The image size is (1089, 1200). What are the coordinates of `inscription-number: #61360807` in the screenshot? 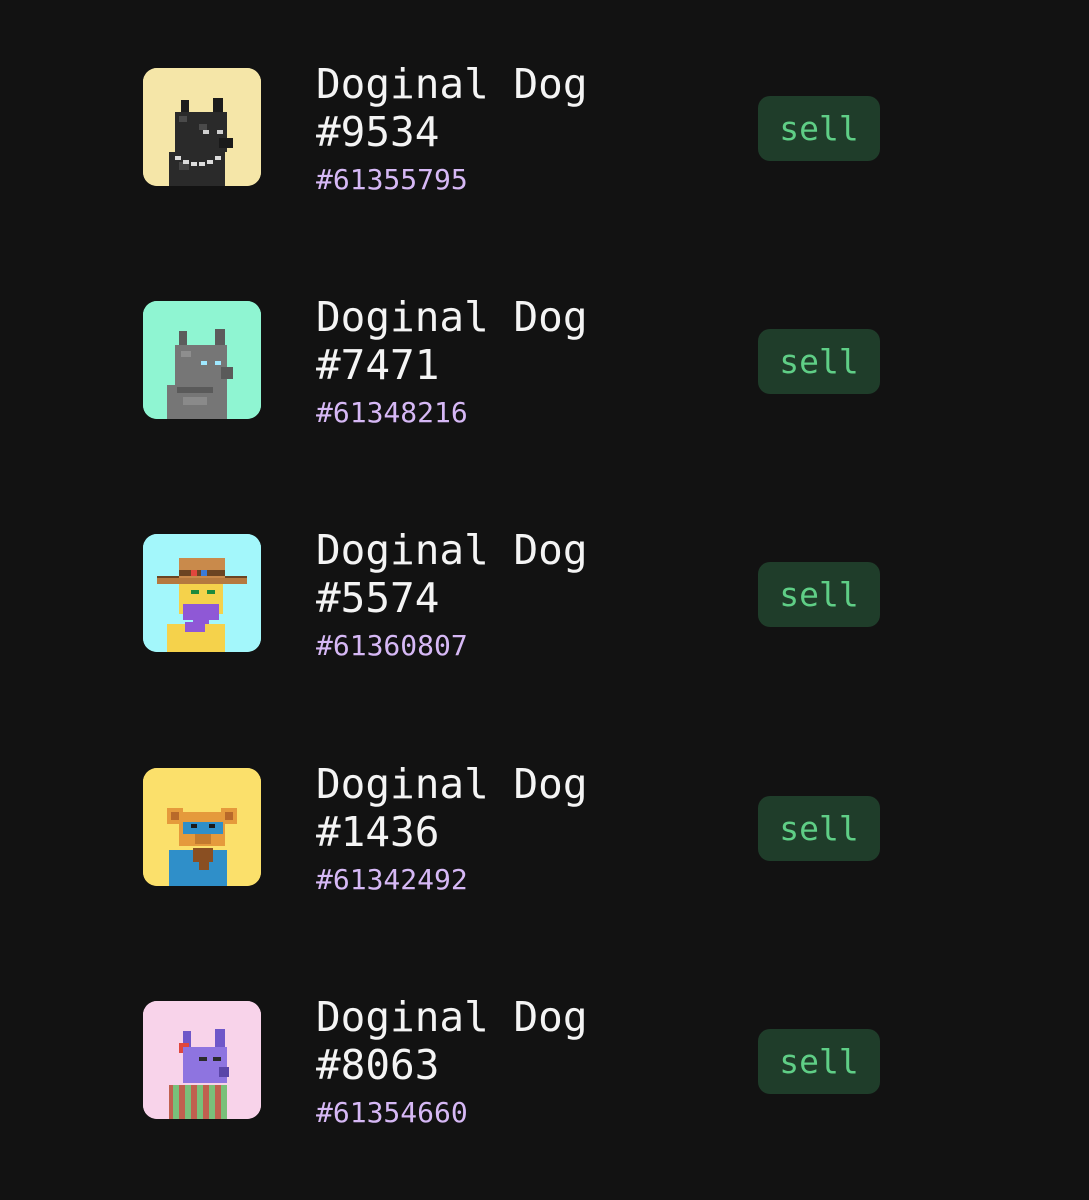 It's located at (392, 645).